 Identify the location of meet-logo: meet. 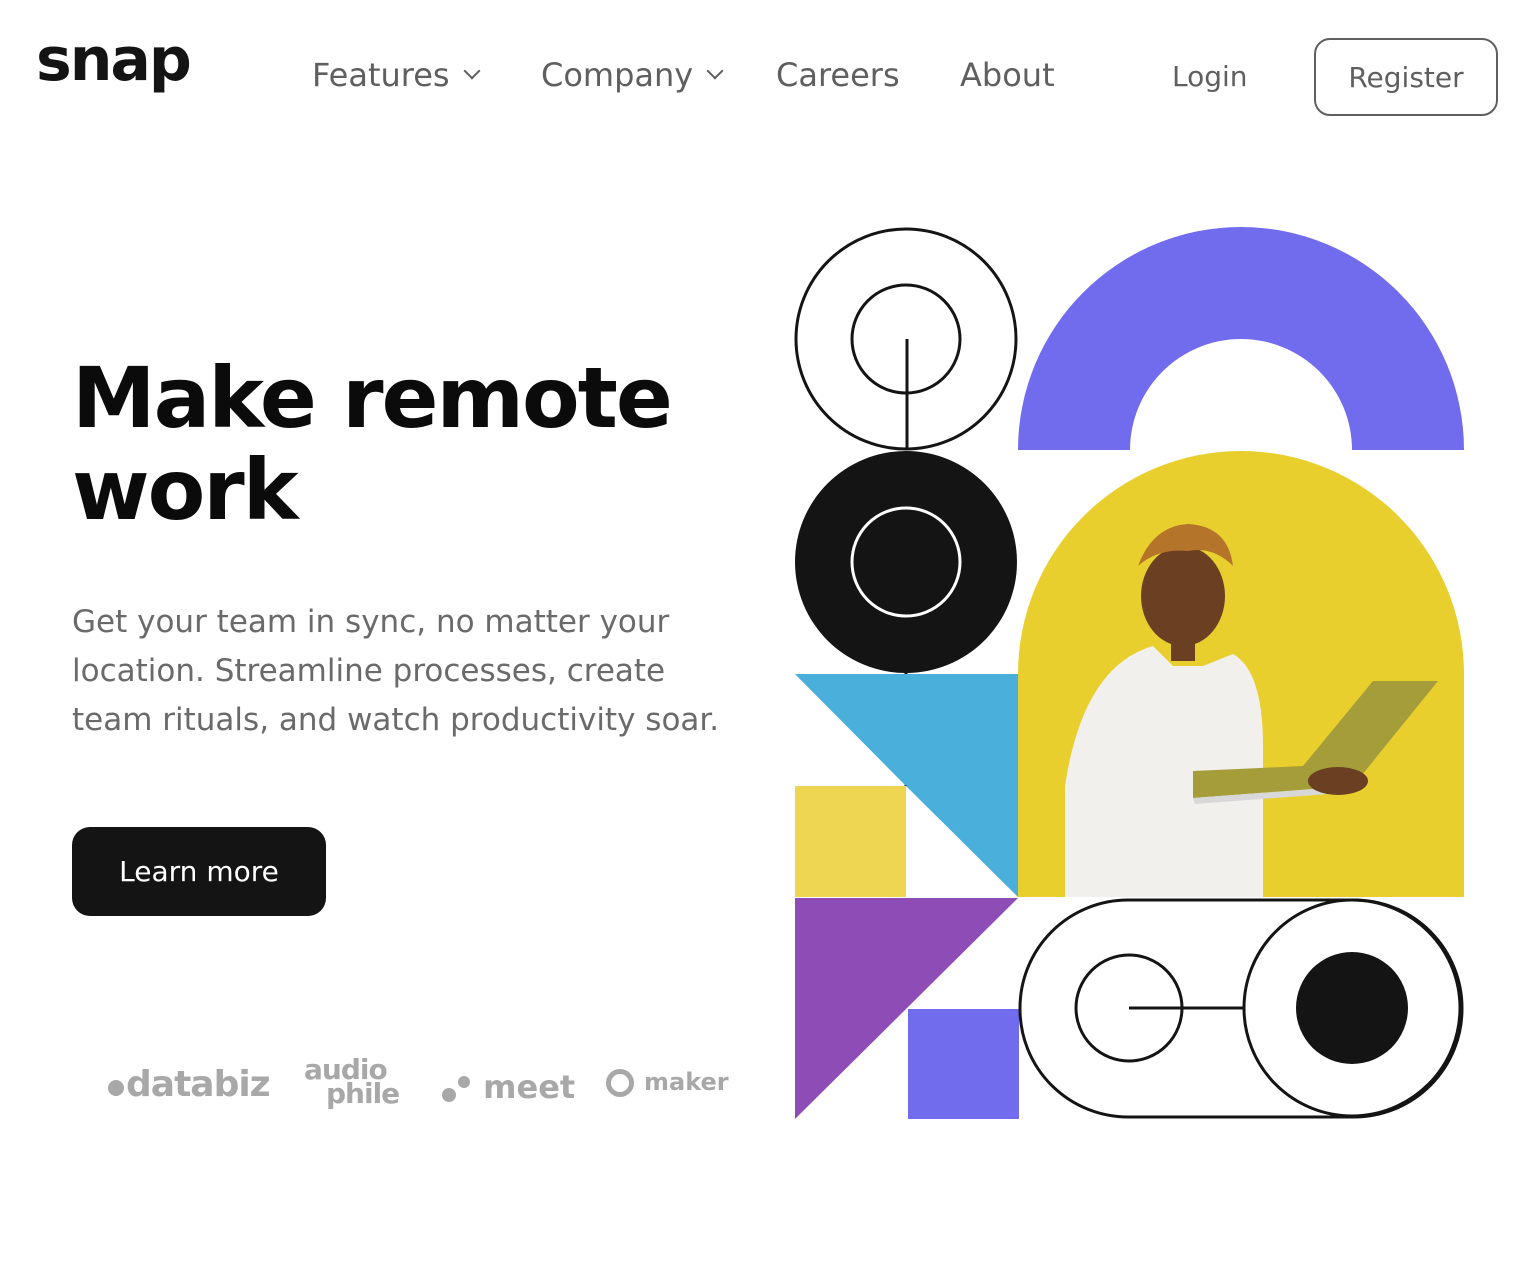
(508, 1087).